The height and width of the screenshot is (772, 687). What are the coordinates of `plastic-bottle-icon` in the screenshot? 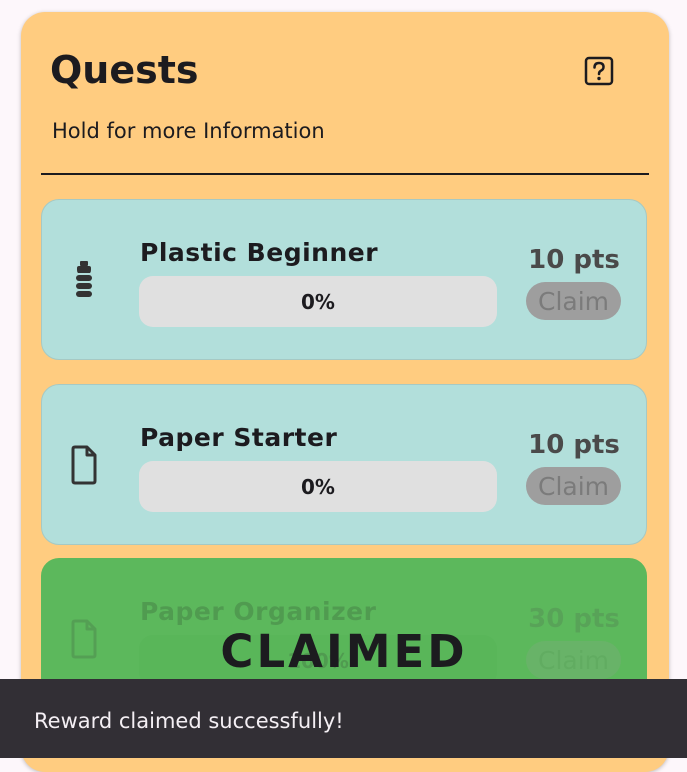 It's located at (84, 280).